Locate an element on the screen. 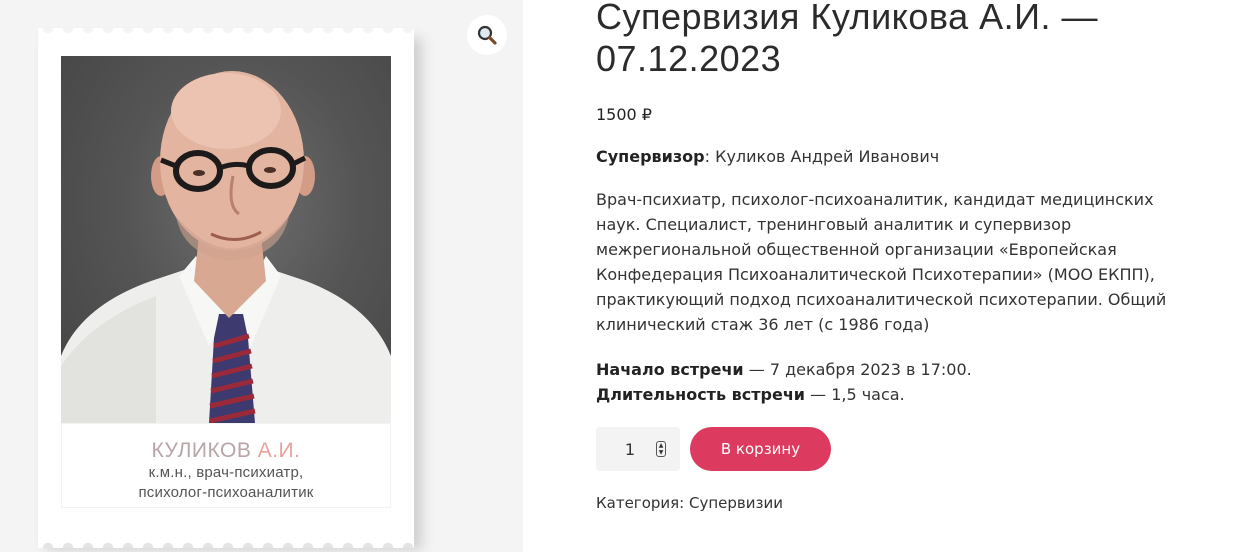 The image size is (1236, 552). supervisor-value: : Куликов Андрей Иванович is located at coordinates (822, 156).